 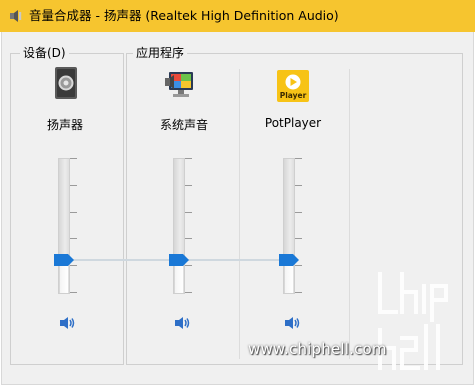 What do you see at coordinates (160, 53) in the screenshot?
I see `applications-group-label: 应用程序` at bounding box center [160, 53].